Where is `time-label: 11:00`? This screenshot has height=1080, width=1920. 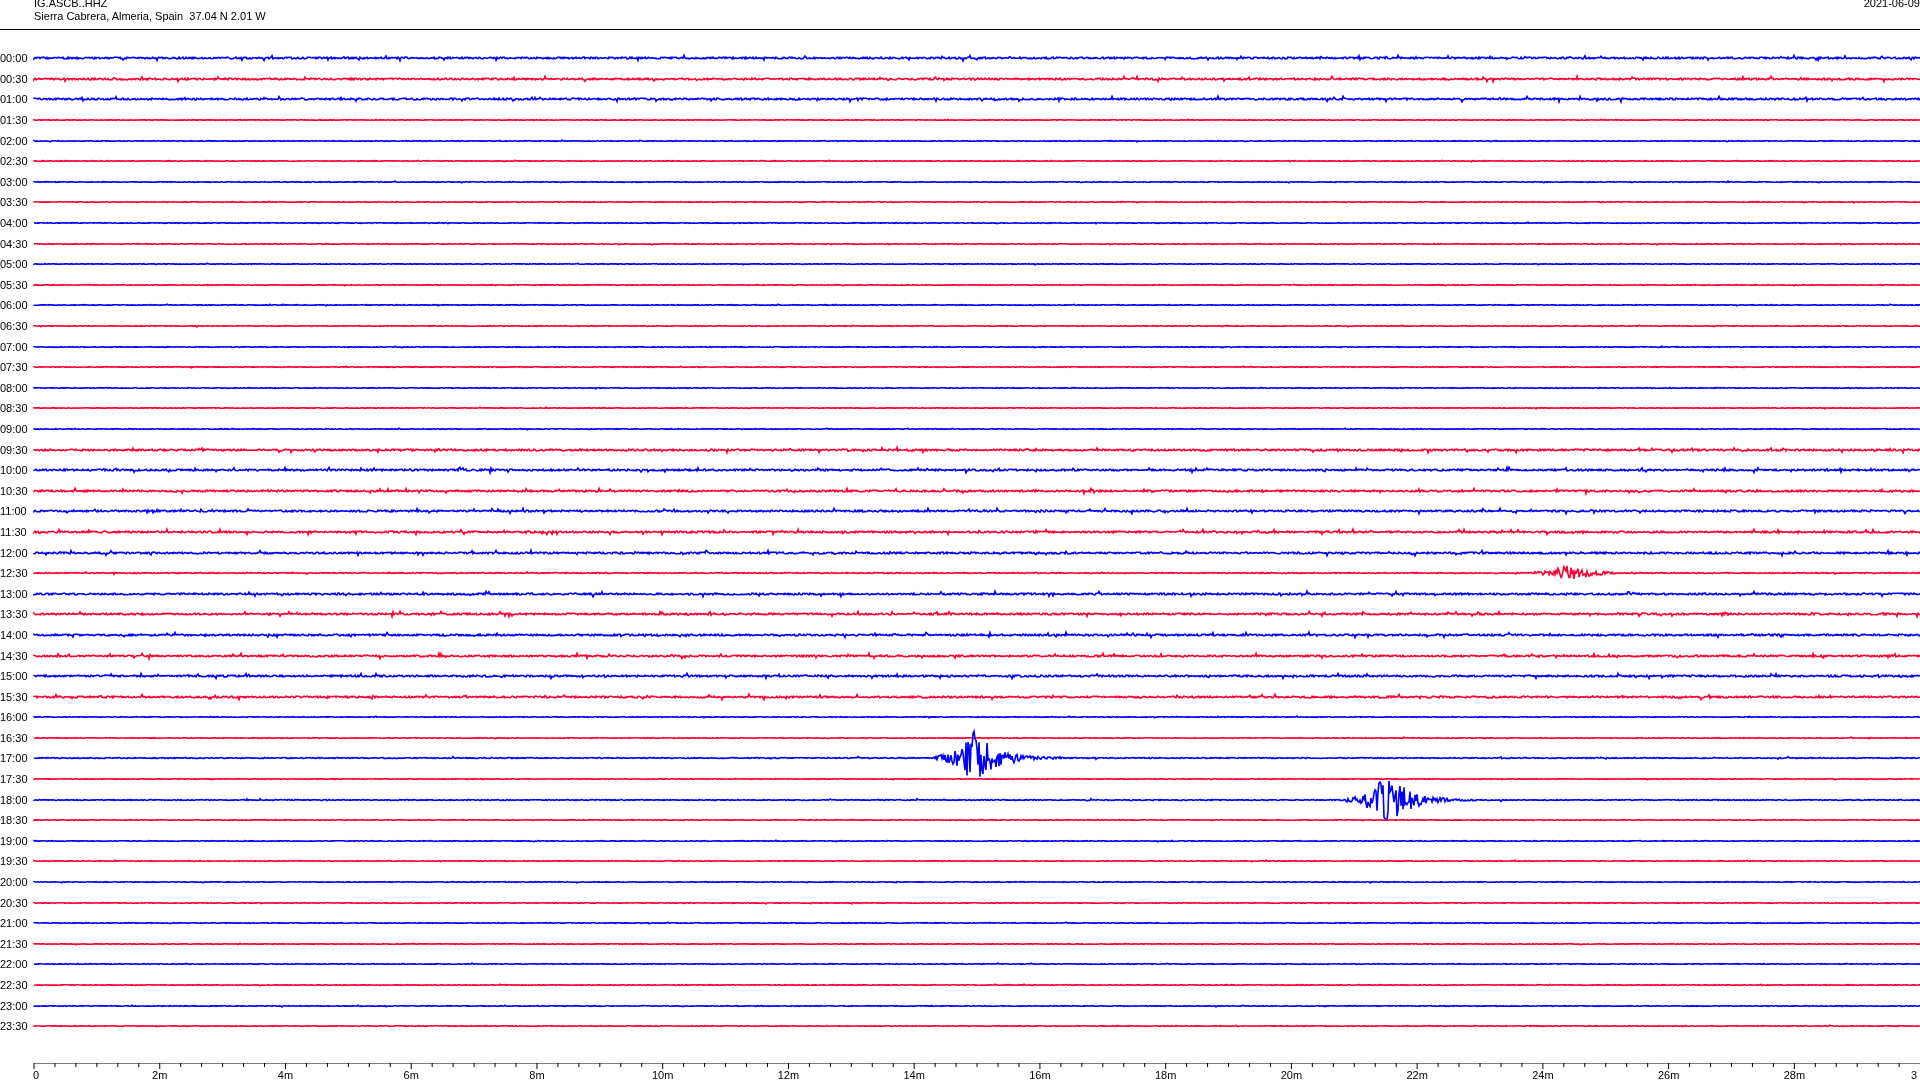
time-label: 11:00 is located at coordinates (14, 511).